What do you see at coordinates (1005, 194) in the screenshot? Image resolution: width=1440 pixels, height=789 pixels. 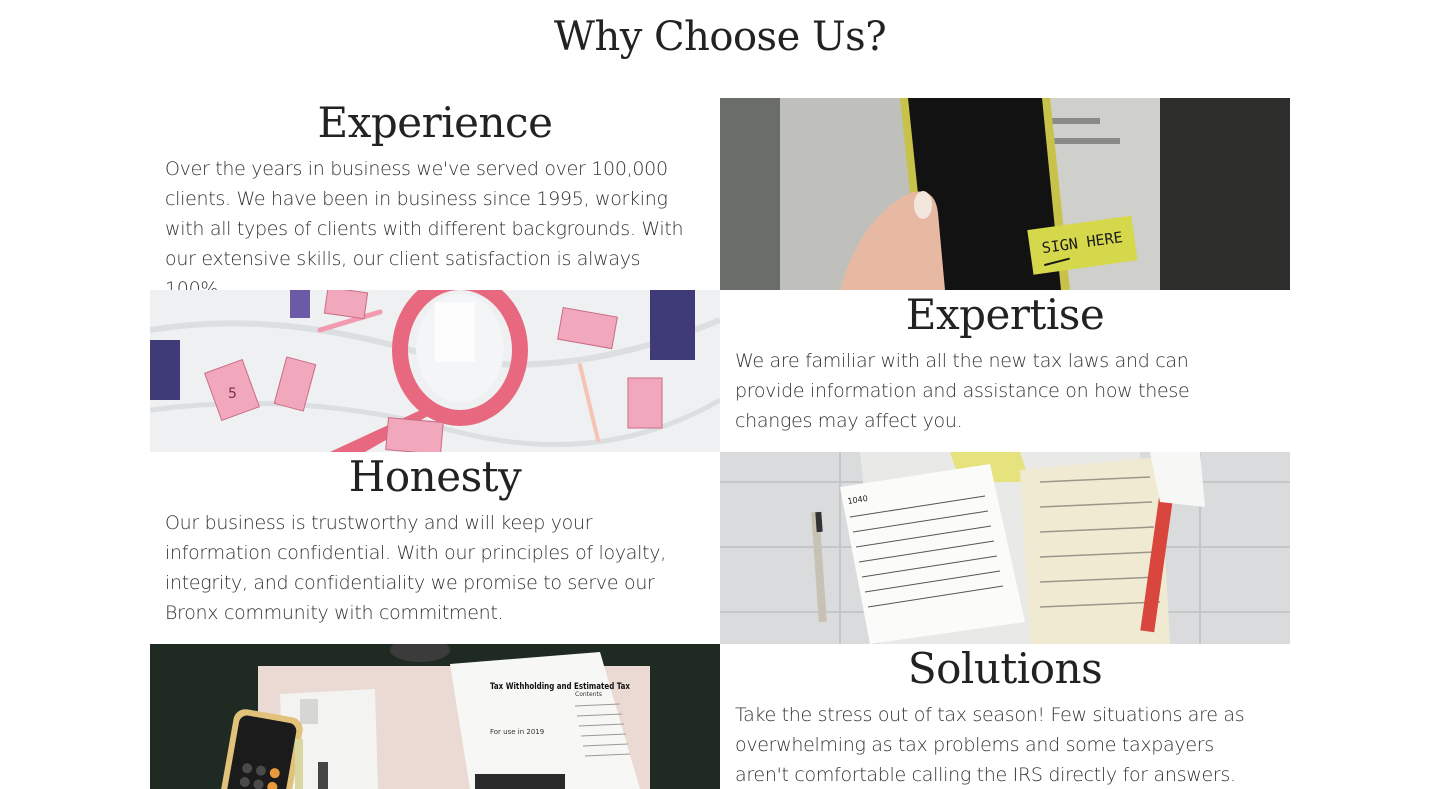 I see `phone-sign-here-photo: SIGN HERE` at bounding box center [1005, 194].